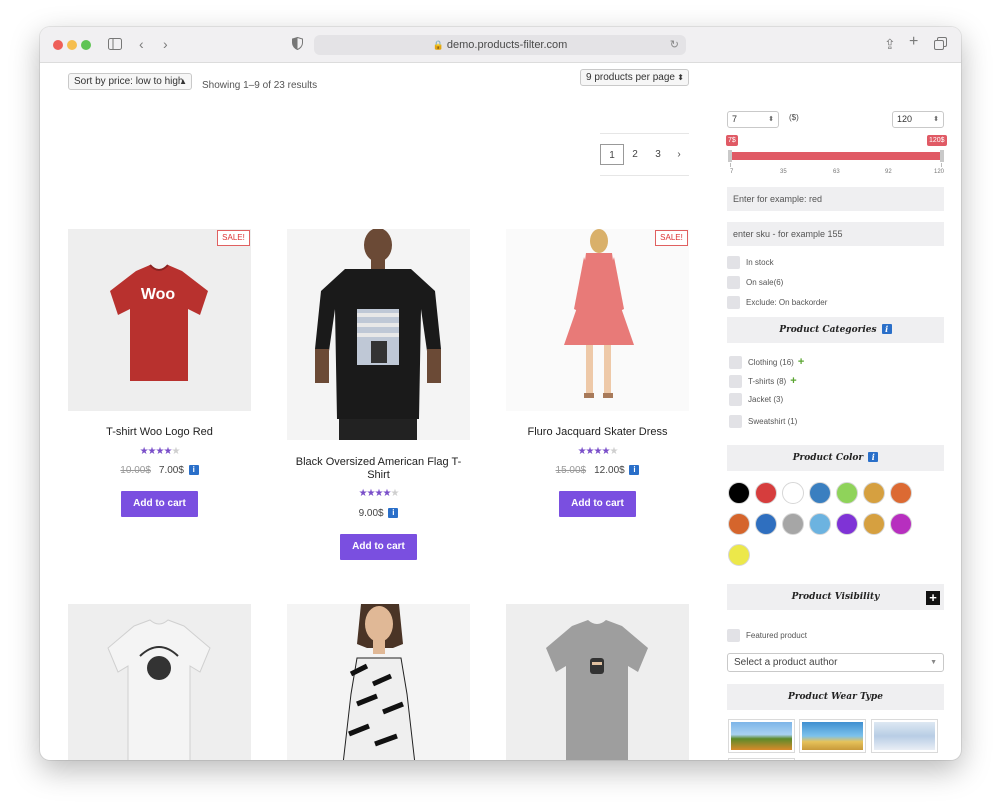 The width and height of the screenshot is (1000, 810). I want to click on pagination: 1 2 3 ›, so click(644, 154).